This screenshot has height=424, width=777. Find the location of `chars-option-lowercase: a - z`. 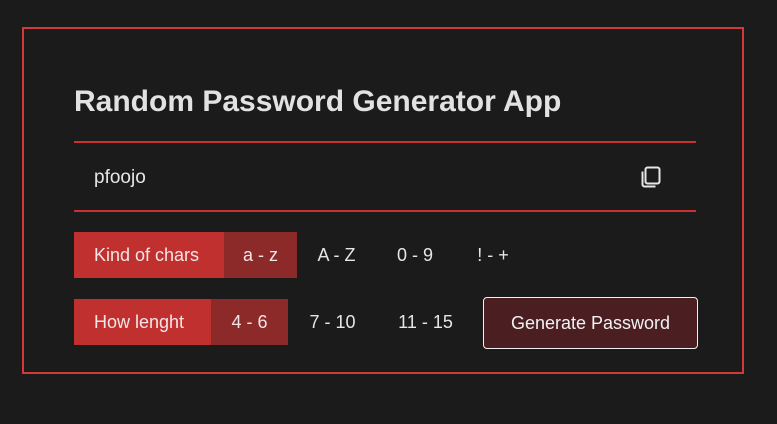

chars-option-lowercase: a - z is located at coordinates (260, 255).